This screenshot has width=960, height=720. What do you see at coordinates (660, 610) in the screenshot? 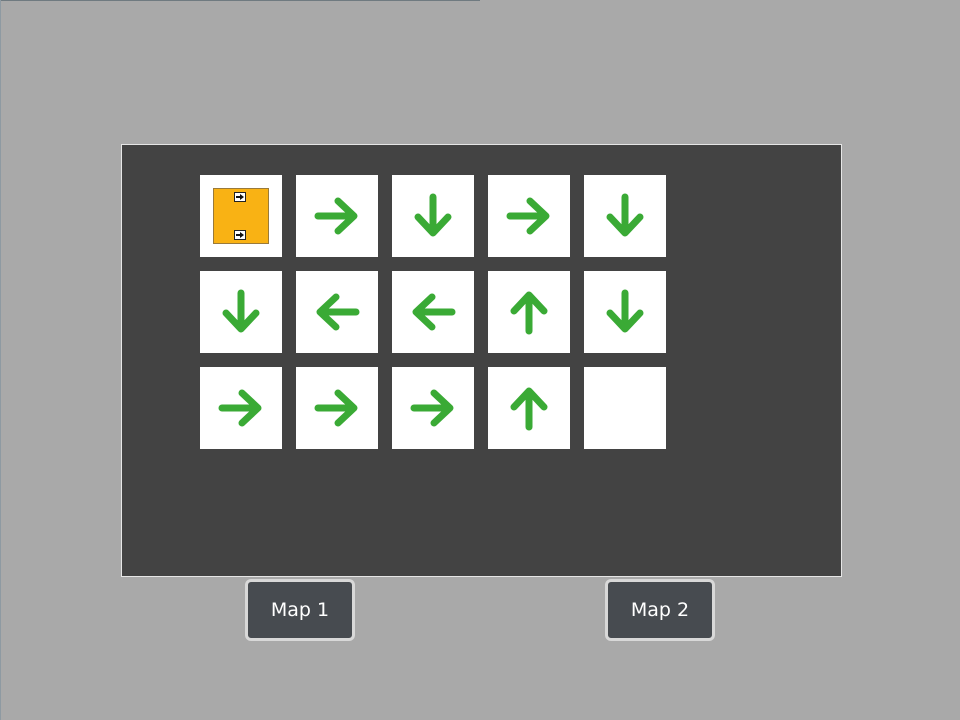
I see `map-2-button: Map 2` at bounding box center [660, 610].